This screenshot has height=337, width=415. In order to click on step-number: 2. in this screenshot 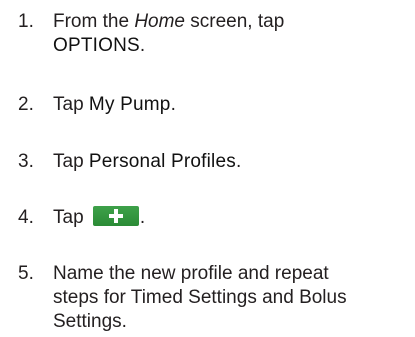, I will do `click(26, 104)`.